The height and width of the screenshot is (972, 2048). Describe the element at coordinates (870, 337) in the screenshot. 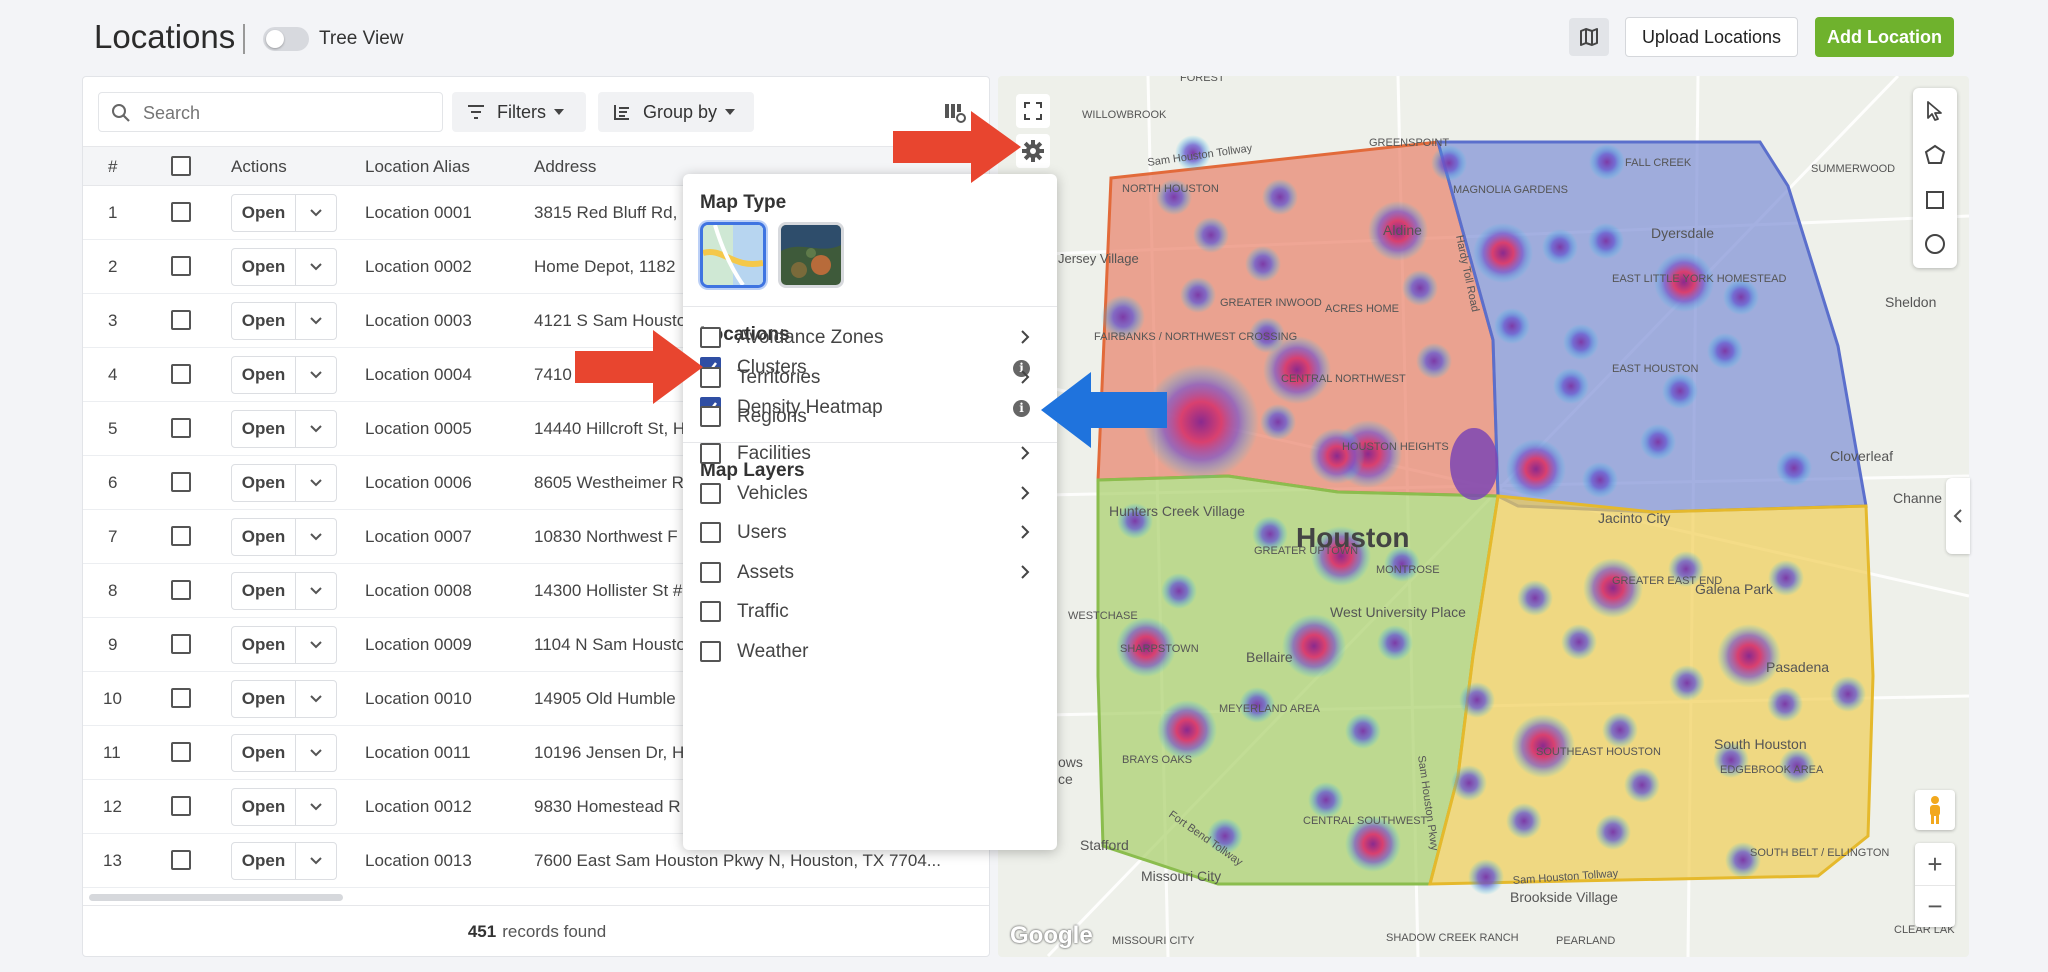

I see `layer-option-avoidance-zones: Avoidance Zones` at that location.